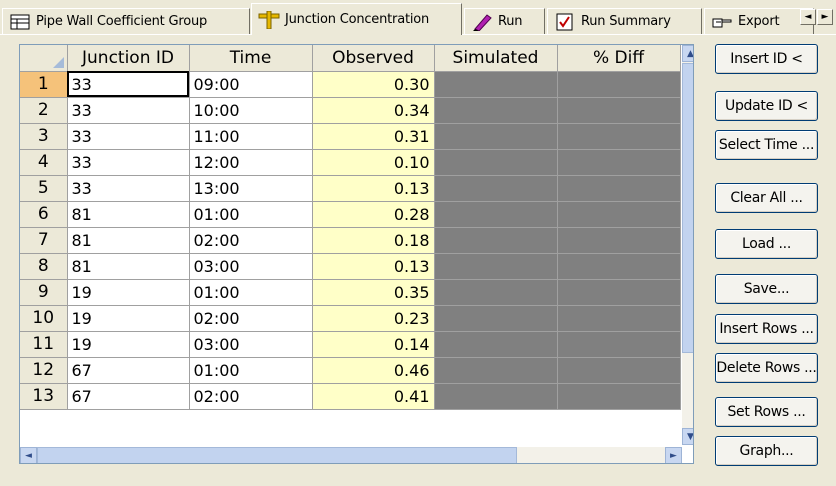 The width and height of the screenshot is (836, 486). What do you see at coordinates (126, 21) in the screenshot?
I see `tab-pipe-wall-coefficient-group: Pipe Wall Coefficient Group` at bounding box center [126, 21].